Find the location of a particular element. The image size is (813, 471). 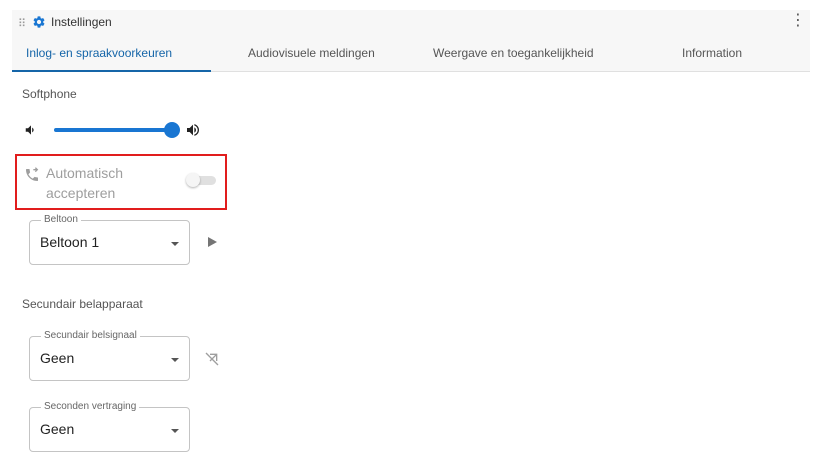

ringtone-select: Beltoon Beltoon 1 is located at coordinates (109, 239).